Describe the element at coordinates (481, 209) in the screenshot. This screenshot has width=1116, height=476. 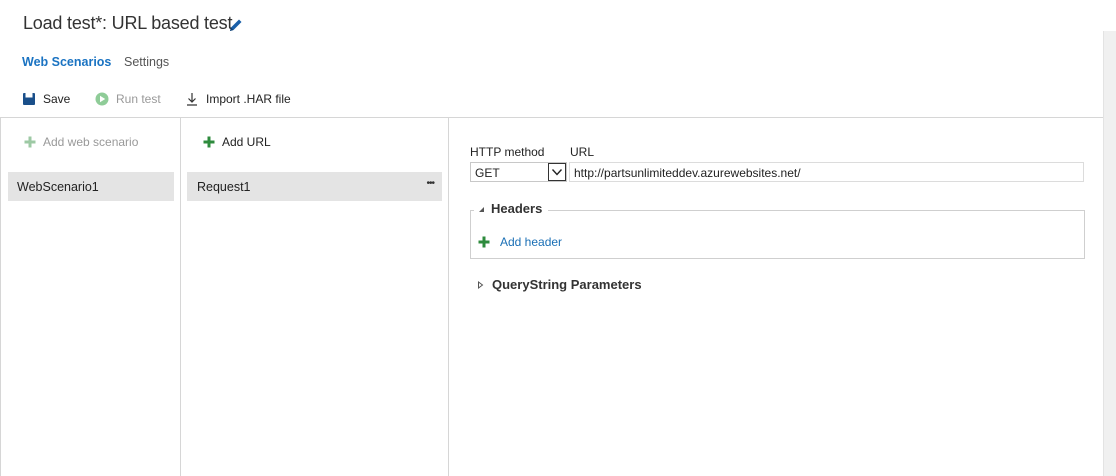
I see `triangle-down-icon` at that location.